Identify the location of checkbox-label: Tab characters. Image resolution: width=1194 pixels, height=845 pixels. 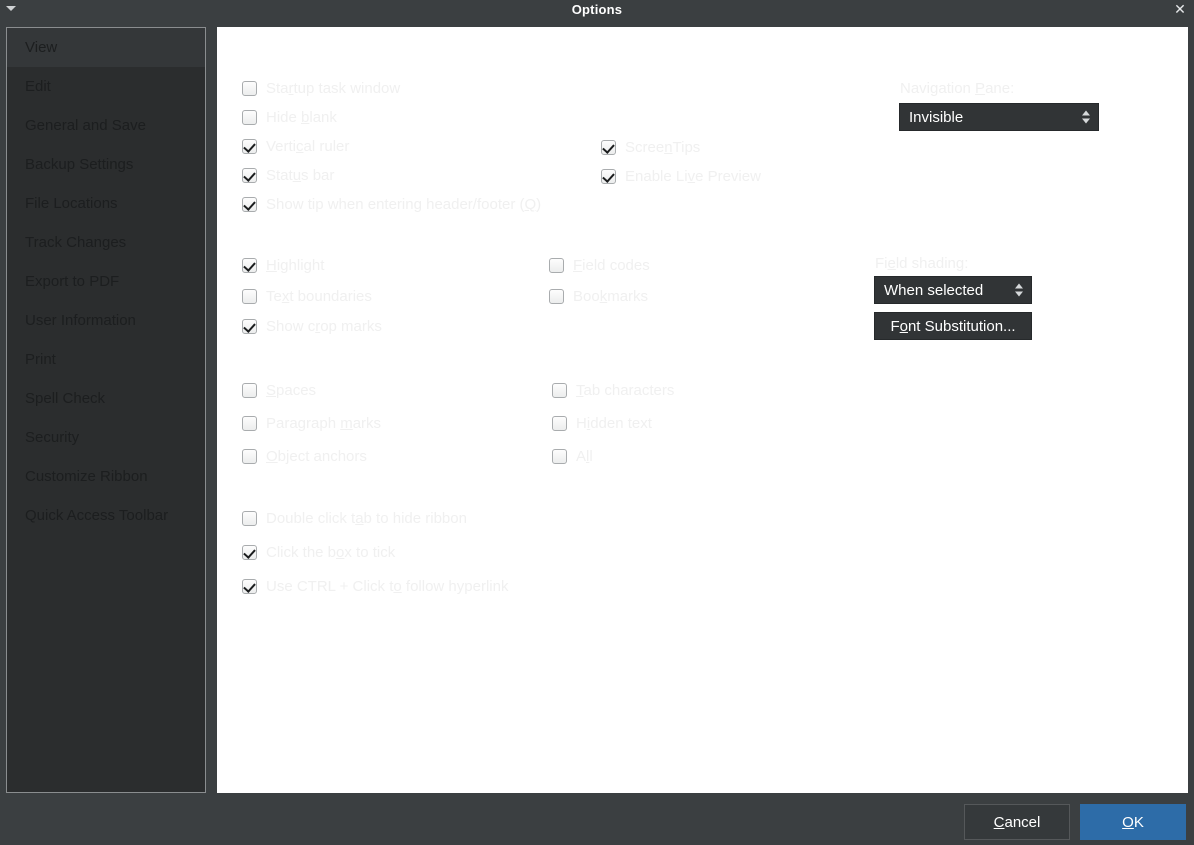
(625, 390).